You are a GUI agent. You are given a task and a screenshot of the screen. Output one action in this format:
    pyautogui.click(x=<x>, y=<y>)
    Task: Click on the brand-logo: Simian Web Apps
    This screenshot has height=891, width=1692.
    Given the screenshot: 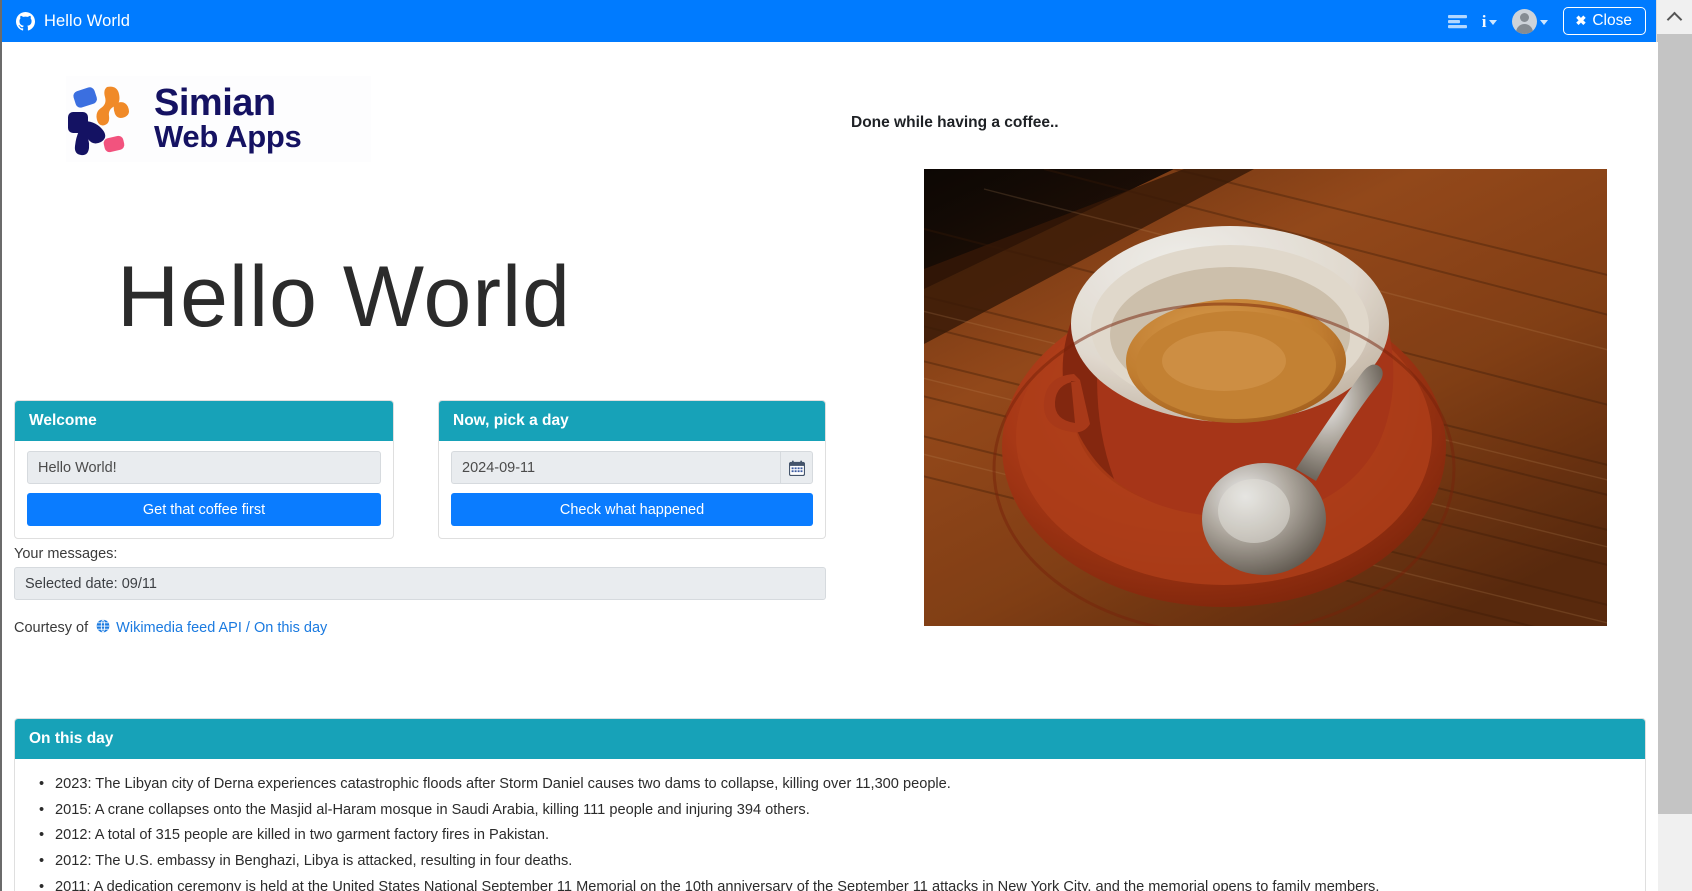 What is the action you would take?
    pyautogui.click(x=218, y=119)
    